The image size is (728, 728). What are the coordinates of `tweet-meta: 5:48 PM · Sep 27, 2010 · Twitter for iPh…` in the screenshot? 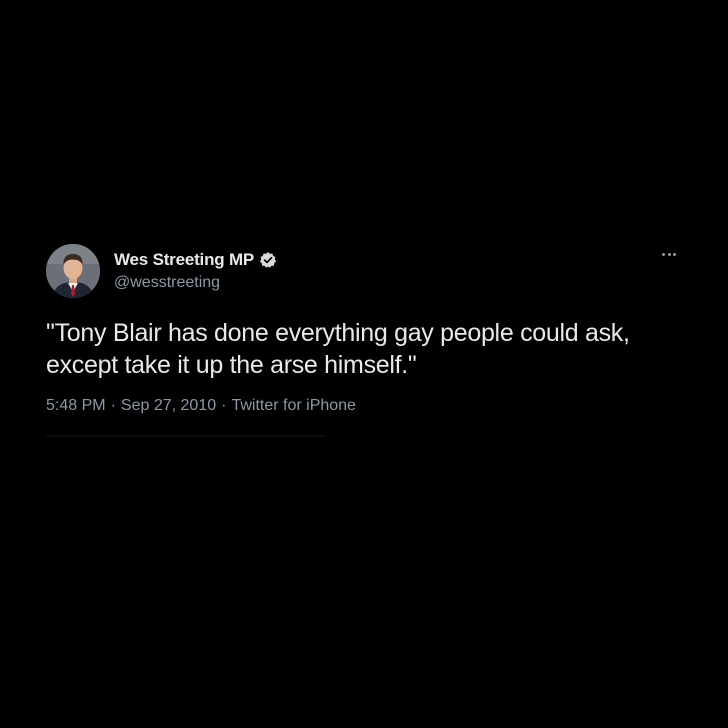 It's located at (366, 406).